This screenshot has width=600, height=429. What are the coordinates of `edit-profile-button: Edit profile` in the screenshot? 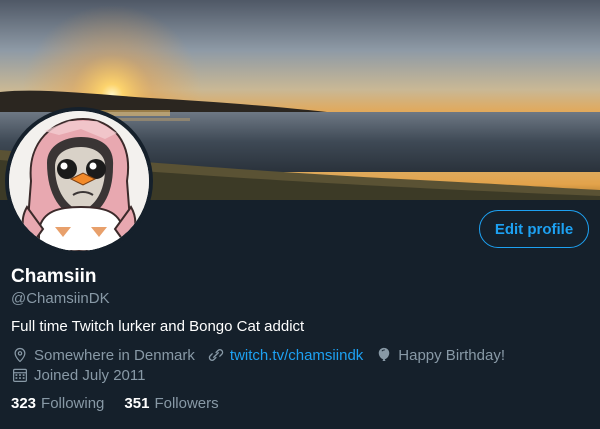 It's located at (534, 229).